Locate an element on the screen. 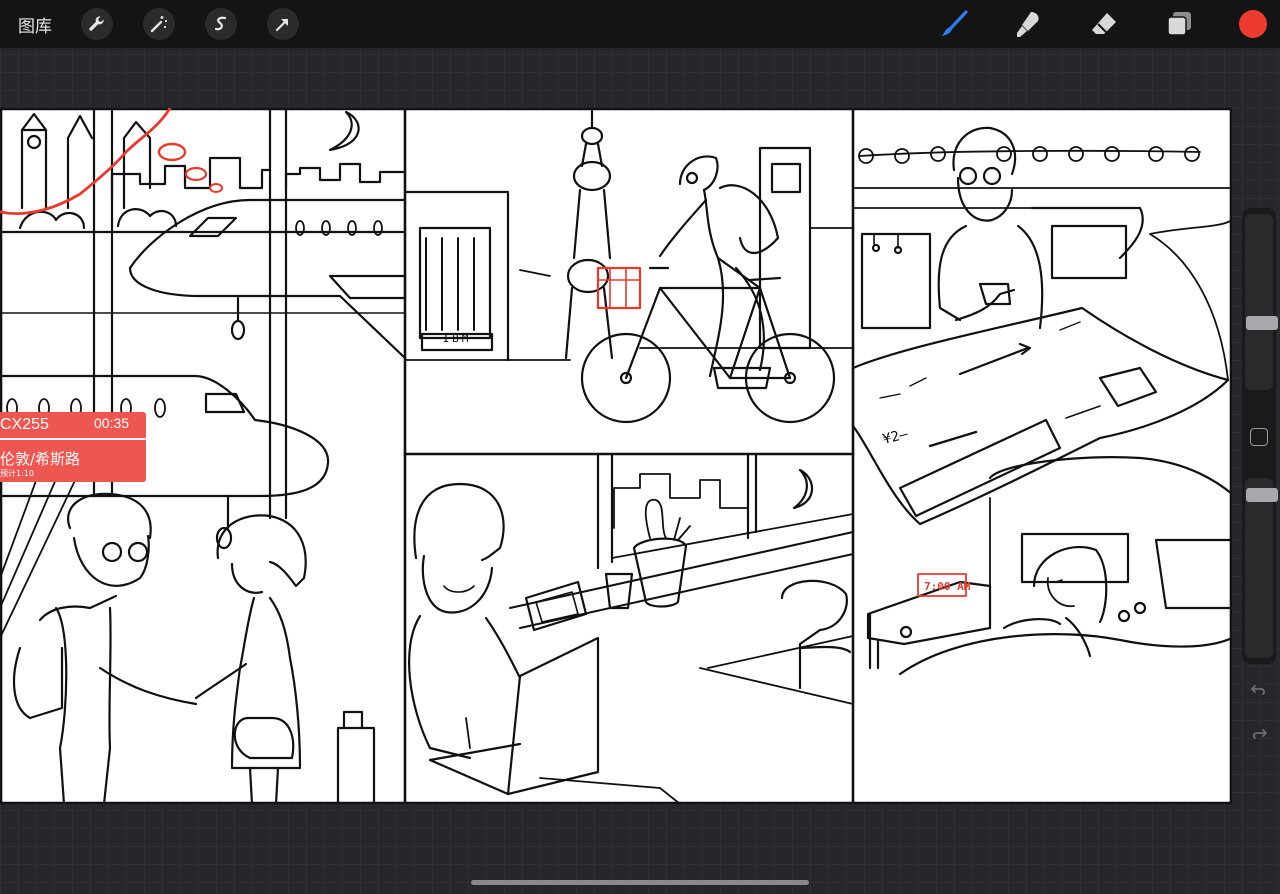 This screenshot has height=894, width=1280. smudge-icon is located at coordinates (1028, 24).